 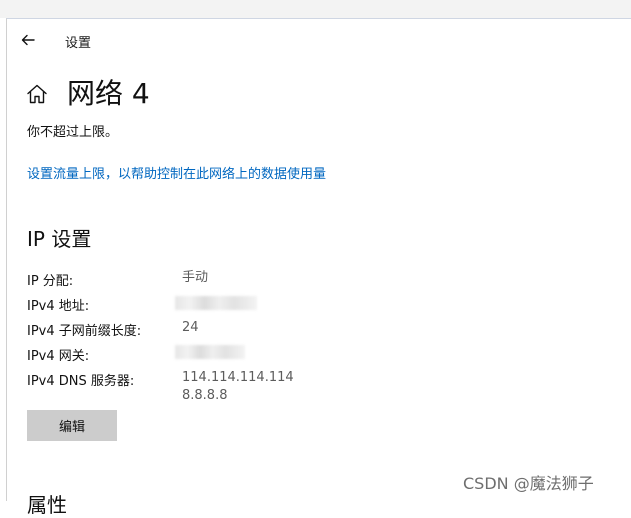 I want to click on data-limit-status: 你不超过上限。, so click(x=73, y=132).